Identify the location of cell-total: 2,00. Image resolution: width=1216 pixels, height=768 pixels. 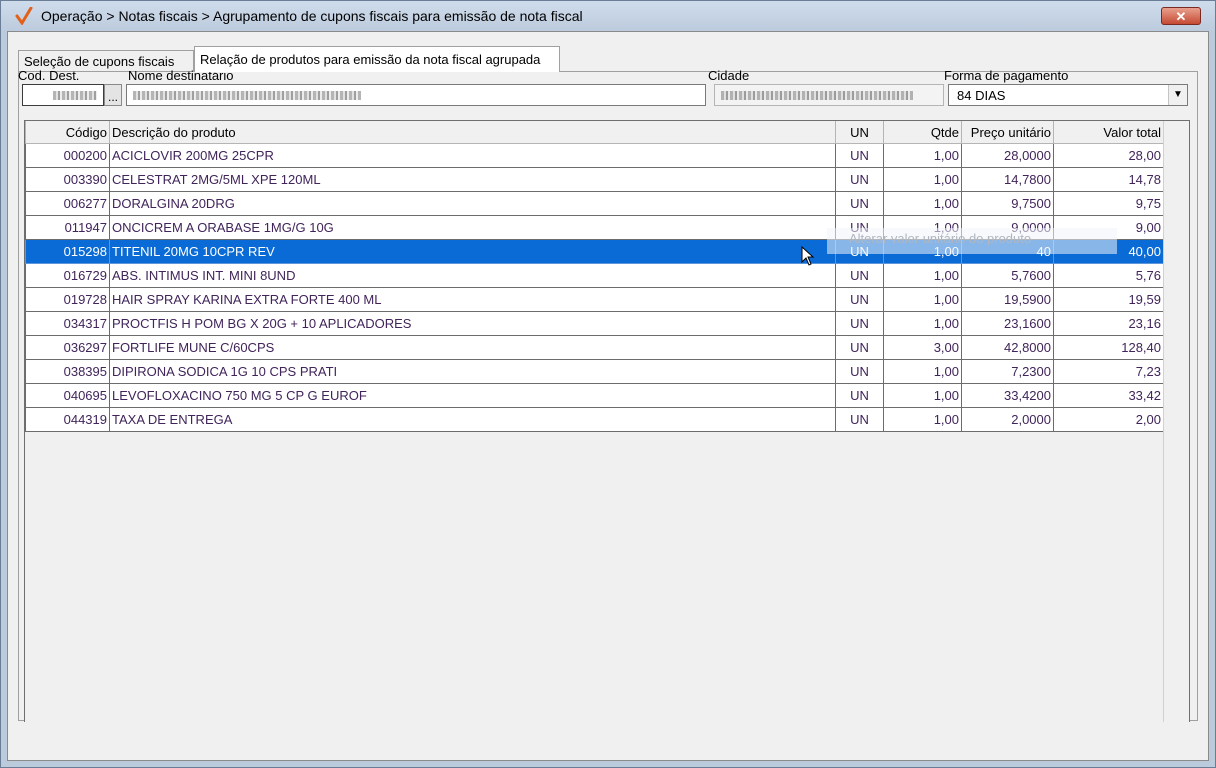
(1108, 419).